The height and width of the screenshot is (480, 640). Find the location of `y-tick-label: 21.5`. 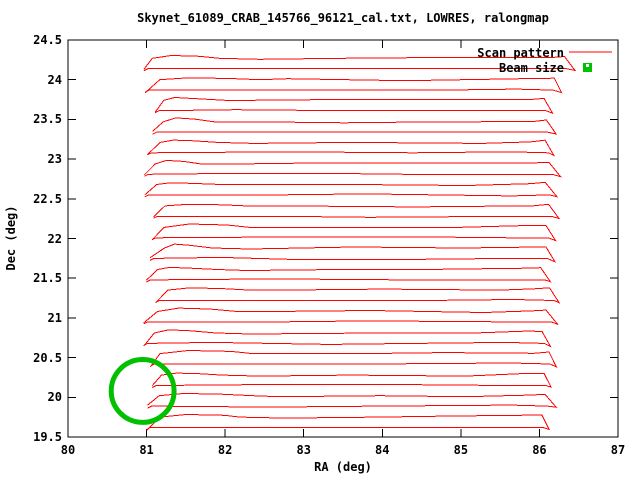

y-tick-label: 21.5 is located at coordinates (47, 278).